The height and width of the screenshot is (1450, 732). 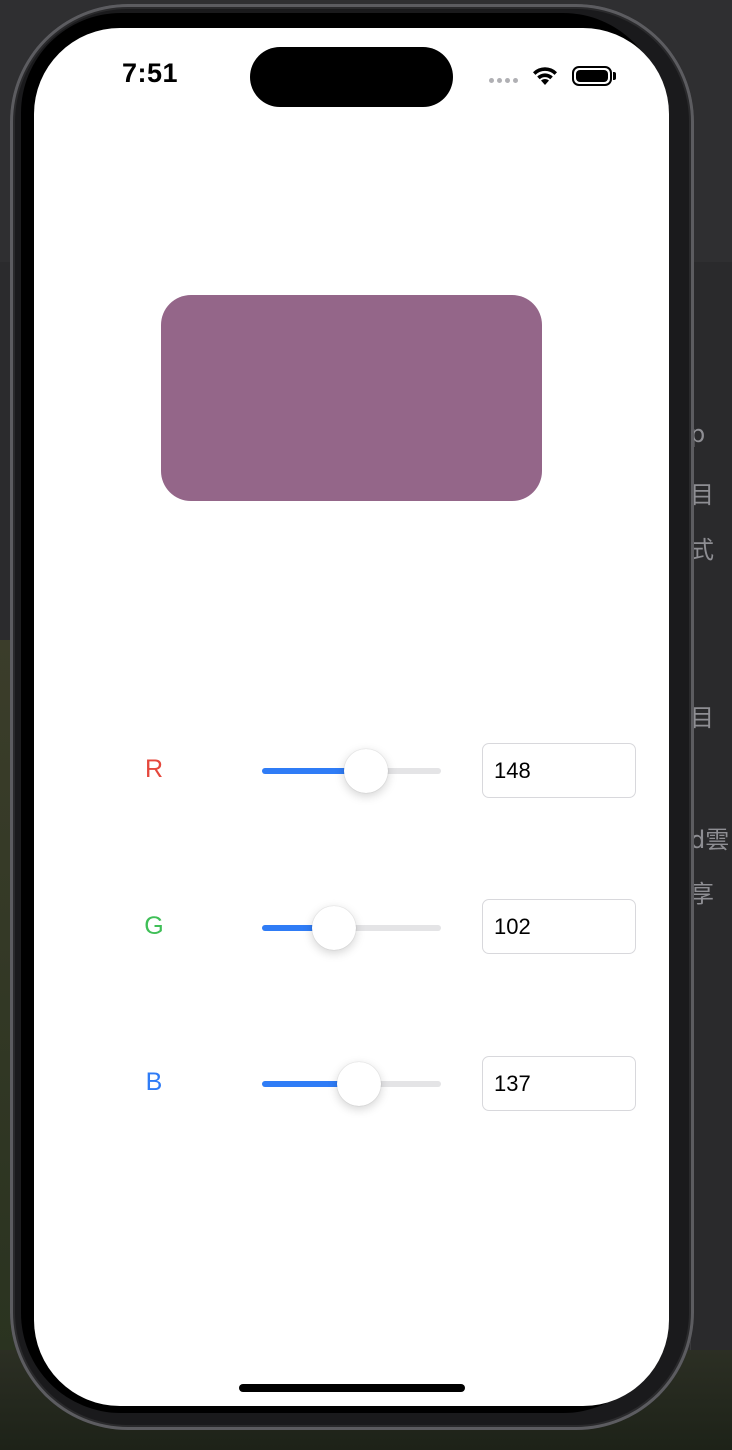 What do you see at coordinates (154, 1082) in the screenshot?
I see `channel-label-b: B` at bounding box center [154, 1082].